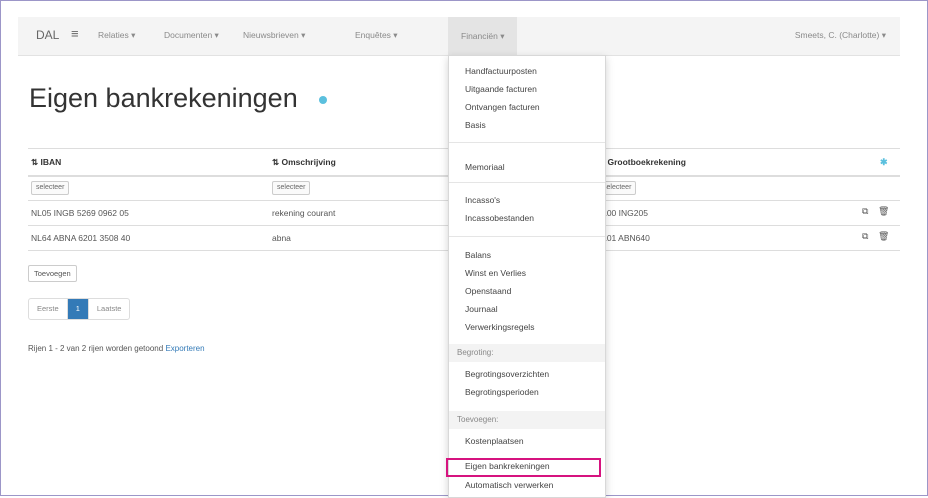  I want to click on cell-omschrijving: rekening courant, so click(304, 213).